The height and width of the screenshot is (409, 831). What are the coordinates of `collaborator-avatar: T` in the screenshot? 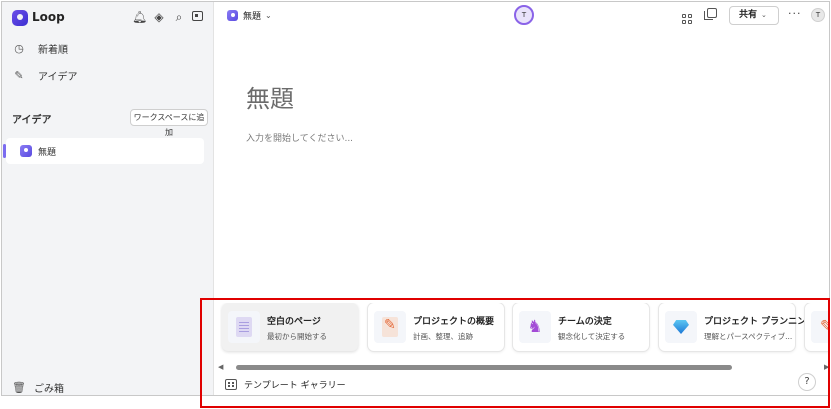 It's located at (524, 15).